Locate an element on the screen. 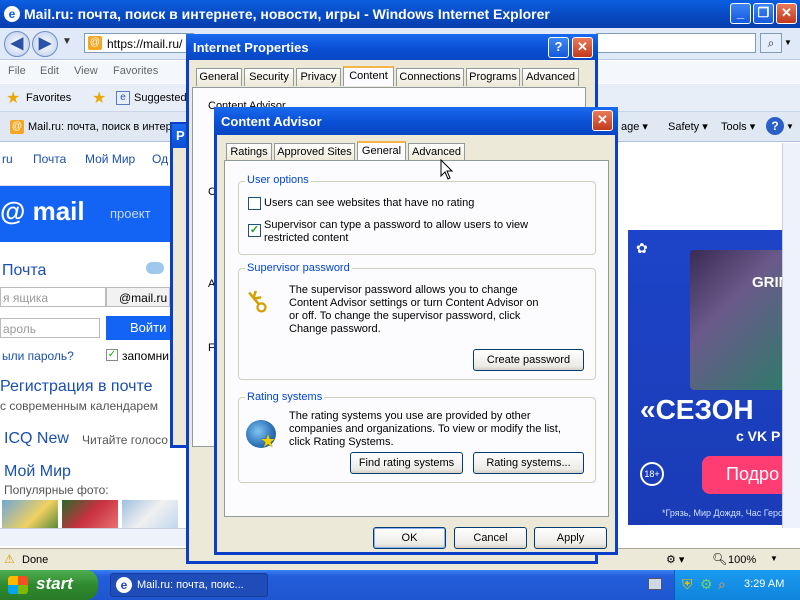  minimize-button: _ is located at coordinates (740, 13).